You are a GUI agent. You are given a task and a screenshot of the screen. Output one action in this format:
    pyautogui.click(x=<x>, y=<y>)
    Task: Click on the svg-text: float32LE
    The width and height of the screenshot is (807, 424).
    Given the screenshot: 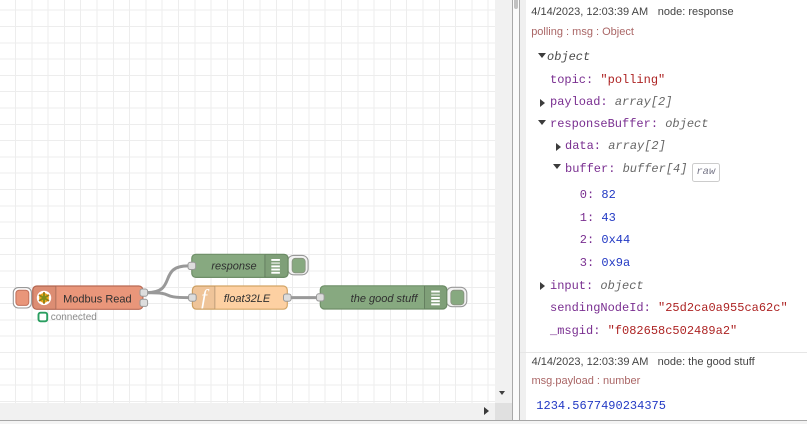 What is the action you would take?
    pyautogui.click(x=247, y=299)
    